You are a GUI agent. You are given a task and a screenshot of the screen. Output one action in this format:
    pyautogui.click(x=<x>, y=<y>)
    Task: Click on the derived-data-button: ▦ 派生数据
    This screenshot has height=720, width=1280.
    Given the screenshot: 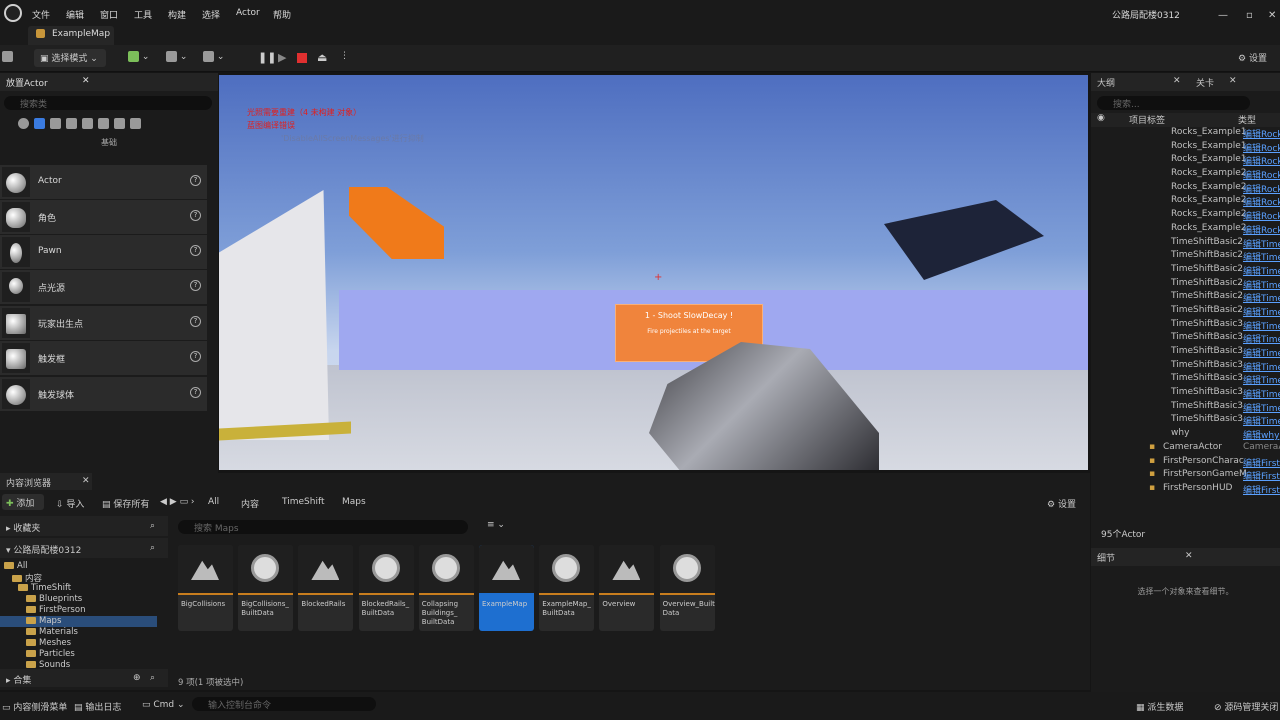 What is the action you would take?
    pyautogui.click(x=1159, y=706)
    